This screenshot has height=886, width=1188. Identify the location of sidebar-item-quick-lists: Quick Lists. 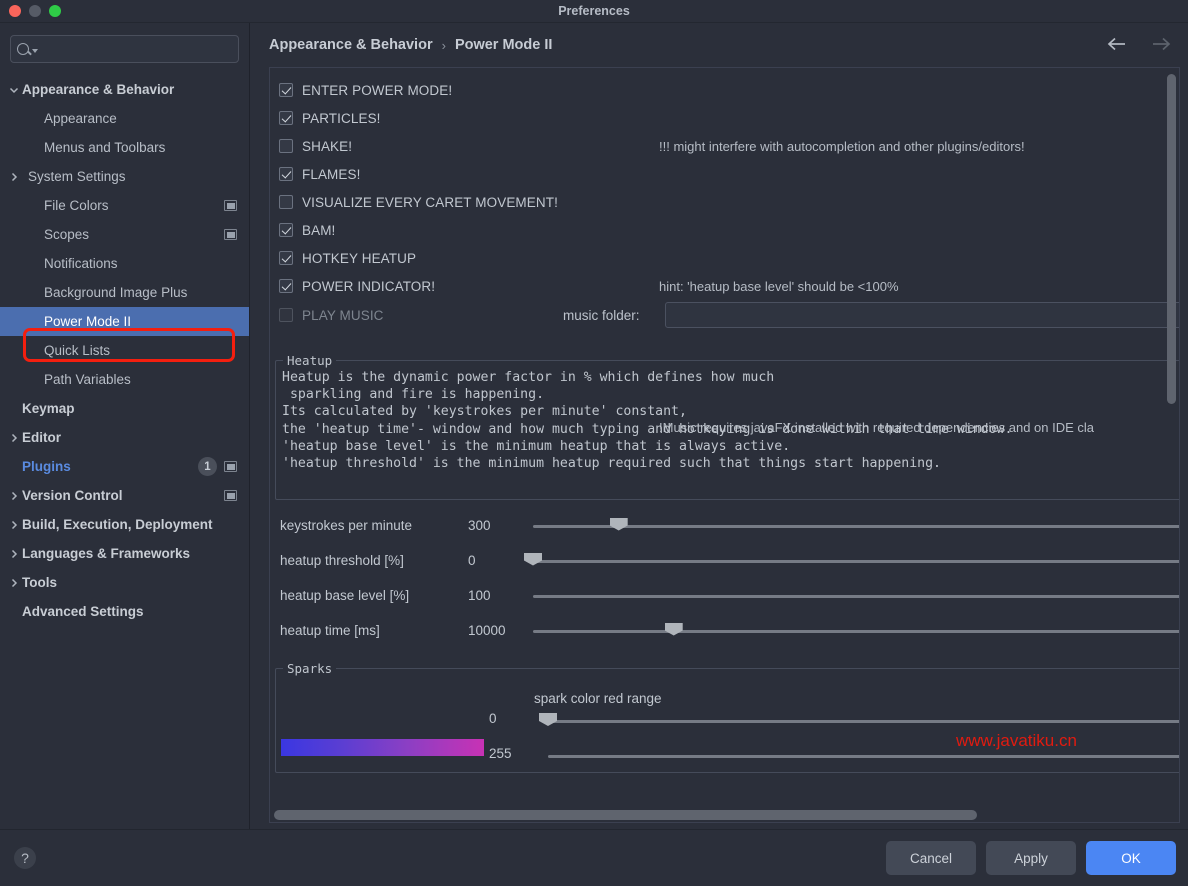
(124, 350).